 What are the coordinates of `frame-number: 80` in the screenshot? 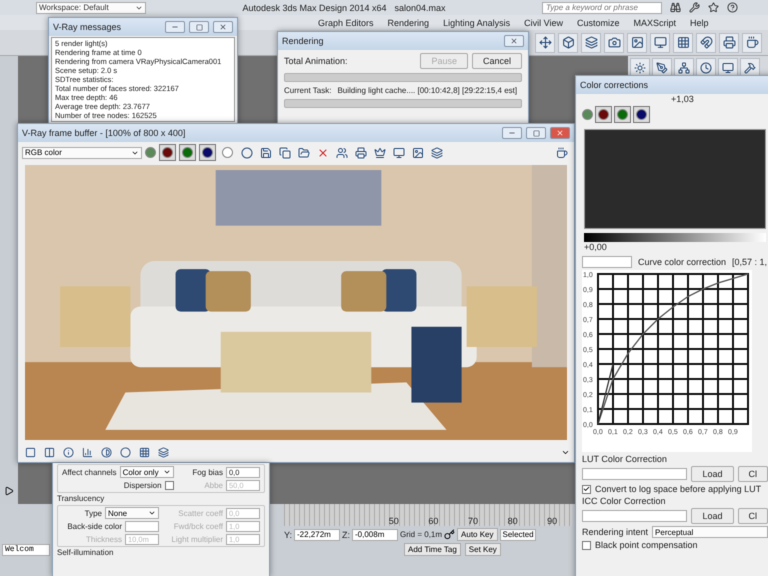 It's located at (513, 521).